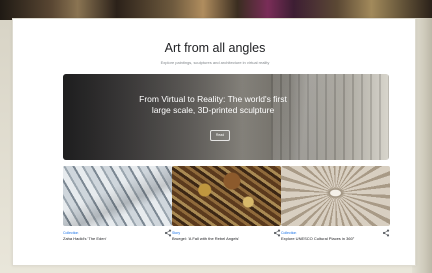  Describe the element at coordinates (109, 238) in the screenshot. I see `card-title: Zaha Hadid's 'The Eden'` at that location.